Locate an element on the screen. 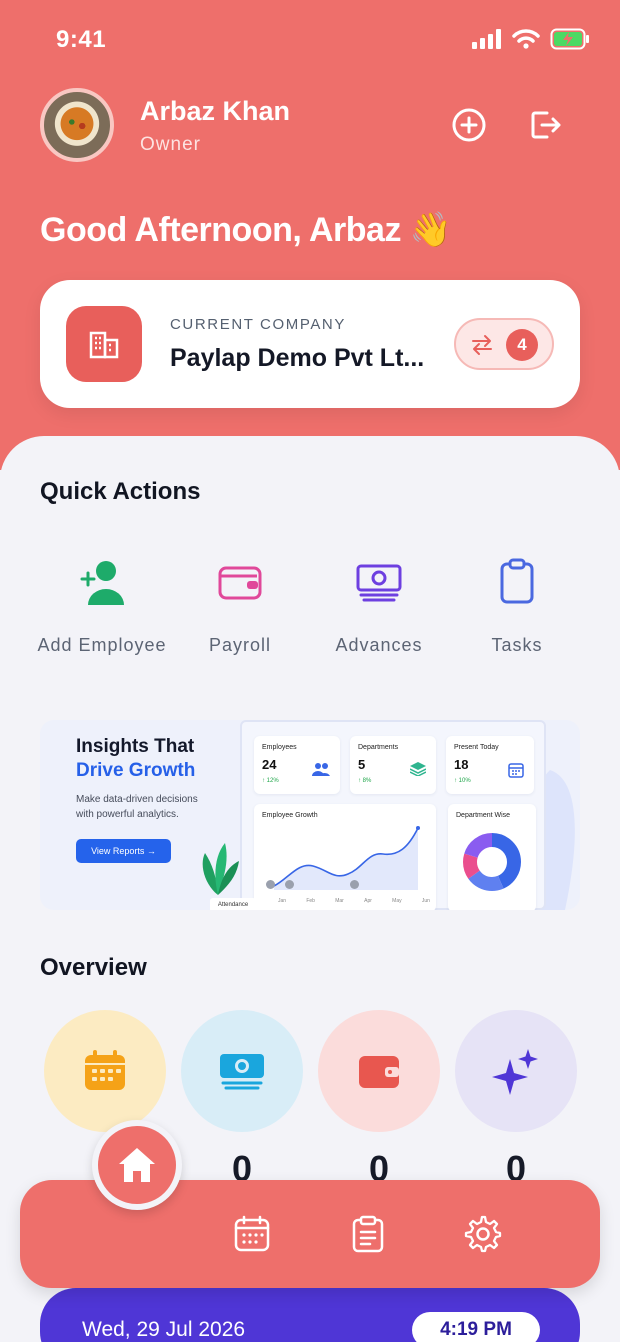 The image size is (620, 1342). user-name: Arbaz Khan is located at coordinates (215, 111).